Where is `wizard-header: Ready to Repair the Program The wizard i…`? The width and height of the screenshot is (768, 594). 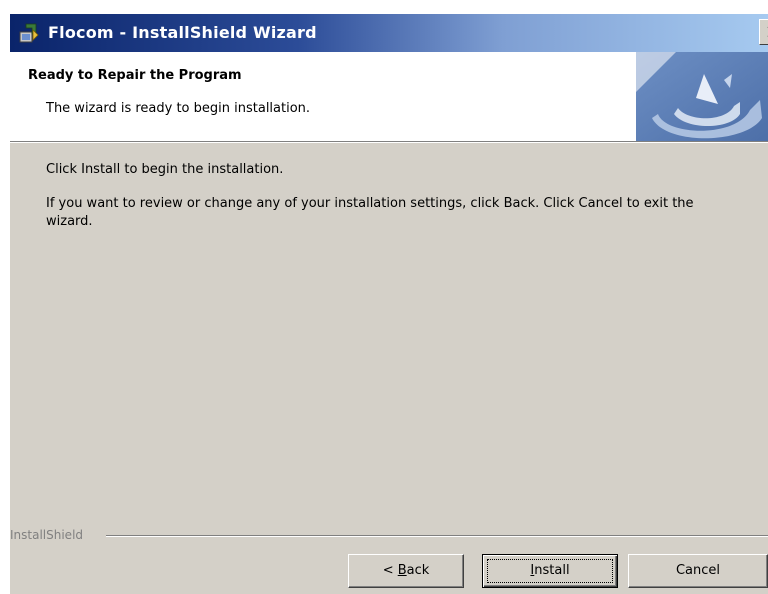 wizard-header: Ready to Repair the Program The wizard i… is located at coordinates (389, 97).